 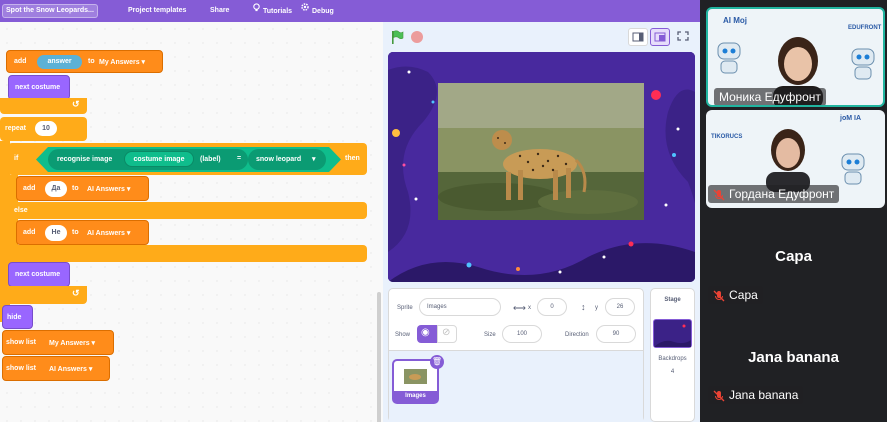 What do you see at coordinates (287, 159) in the screenshot?
I see `snow-leopard-dropdown: snow leopard ▾` at bounding box center [287, 159].